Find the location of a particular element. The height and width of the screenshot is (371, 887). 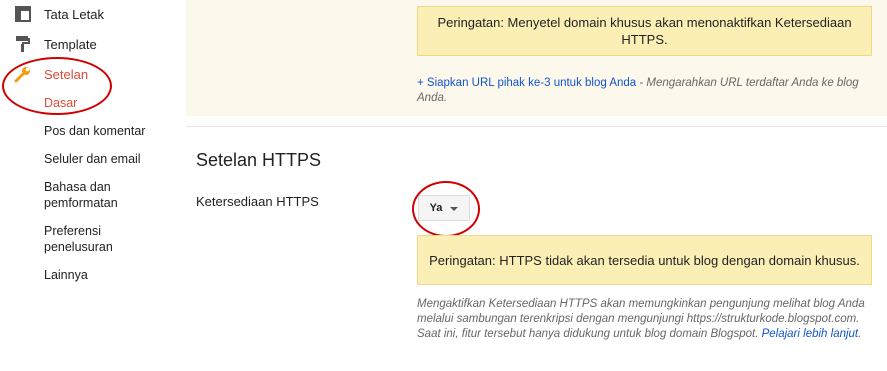

sidebar-subitem-posts-comments: Pos dan komentar is located at coordinates (109, 131).